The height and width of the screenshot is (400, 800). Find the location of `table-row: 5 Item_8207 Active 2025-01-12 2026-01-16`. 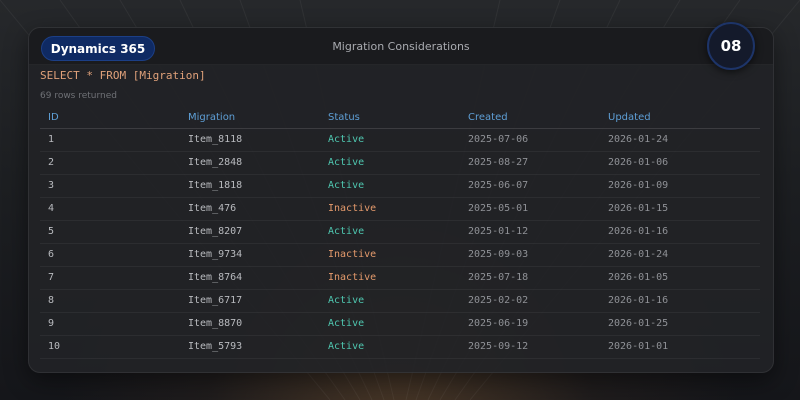

table-row: 5 Item_8207 Active 2025-01-12 2026-01-16 is located at coordinates (400, 232).